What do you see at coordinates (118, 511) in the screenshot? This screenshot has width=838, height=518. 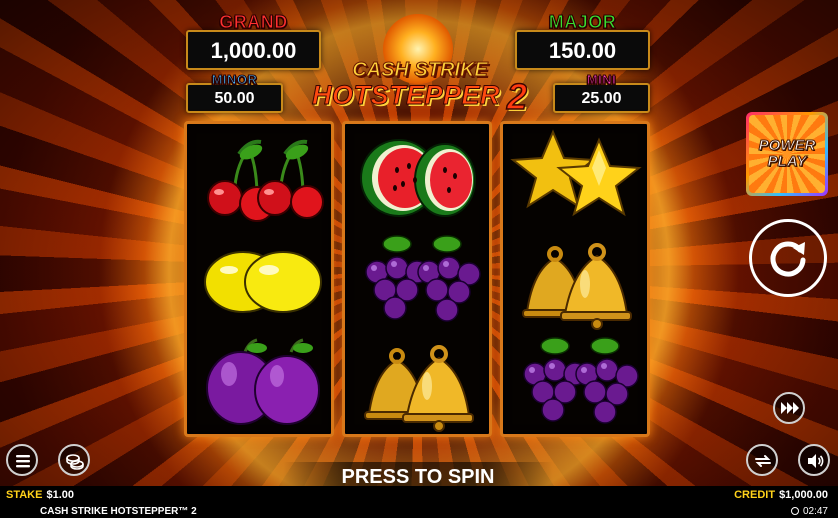 I see `game-name: CASH STRIKE HOTSTEPPER™ 2` at bounding box center [118, 511].